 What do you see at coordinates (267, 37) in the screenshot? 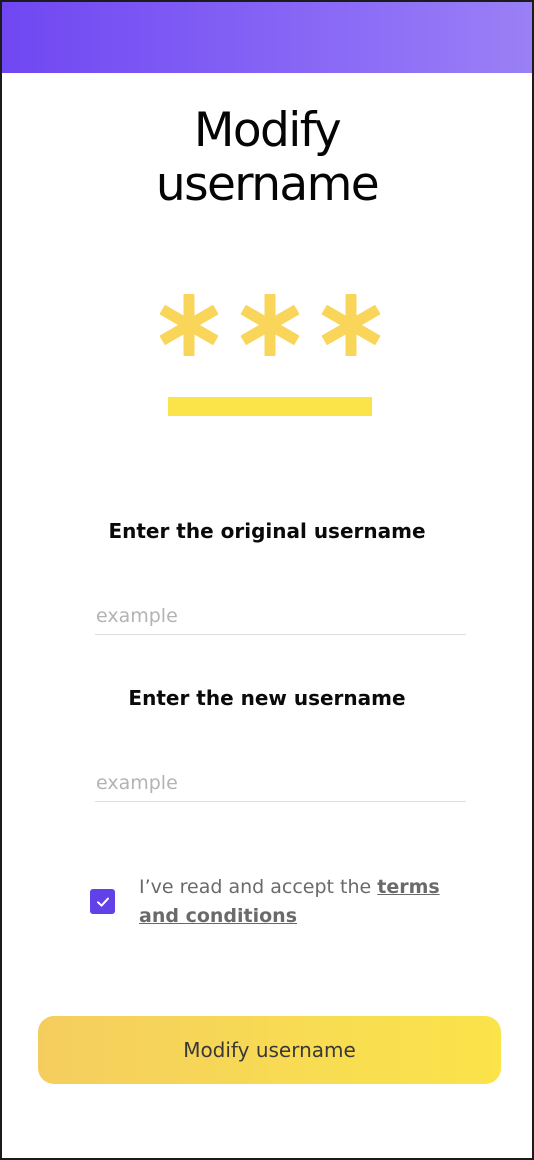
I see `header-bar` at bounding box center [267, 37].